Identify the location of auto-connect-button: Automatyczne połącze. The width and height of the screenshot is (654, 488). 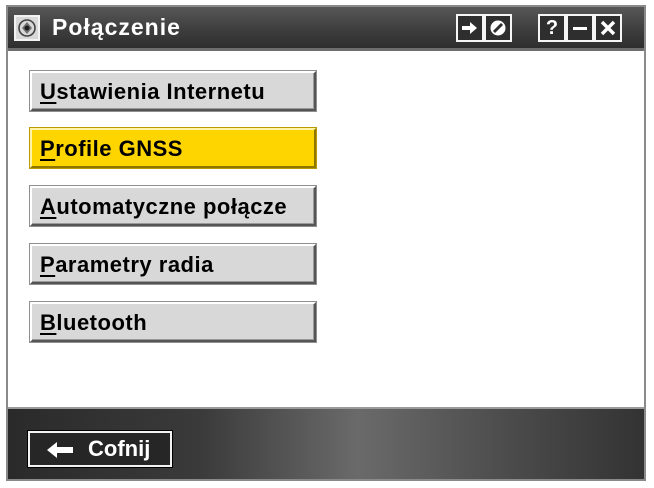
(173, 206).